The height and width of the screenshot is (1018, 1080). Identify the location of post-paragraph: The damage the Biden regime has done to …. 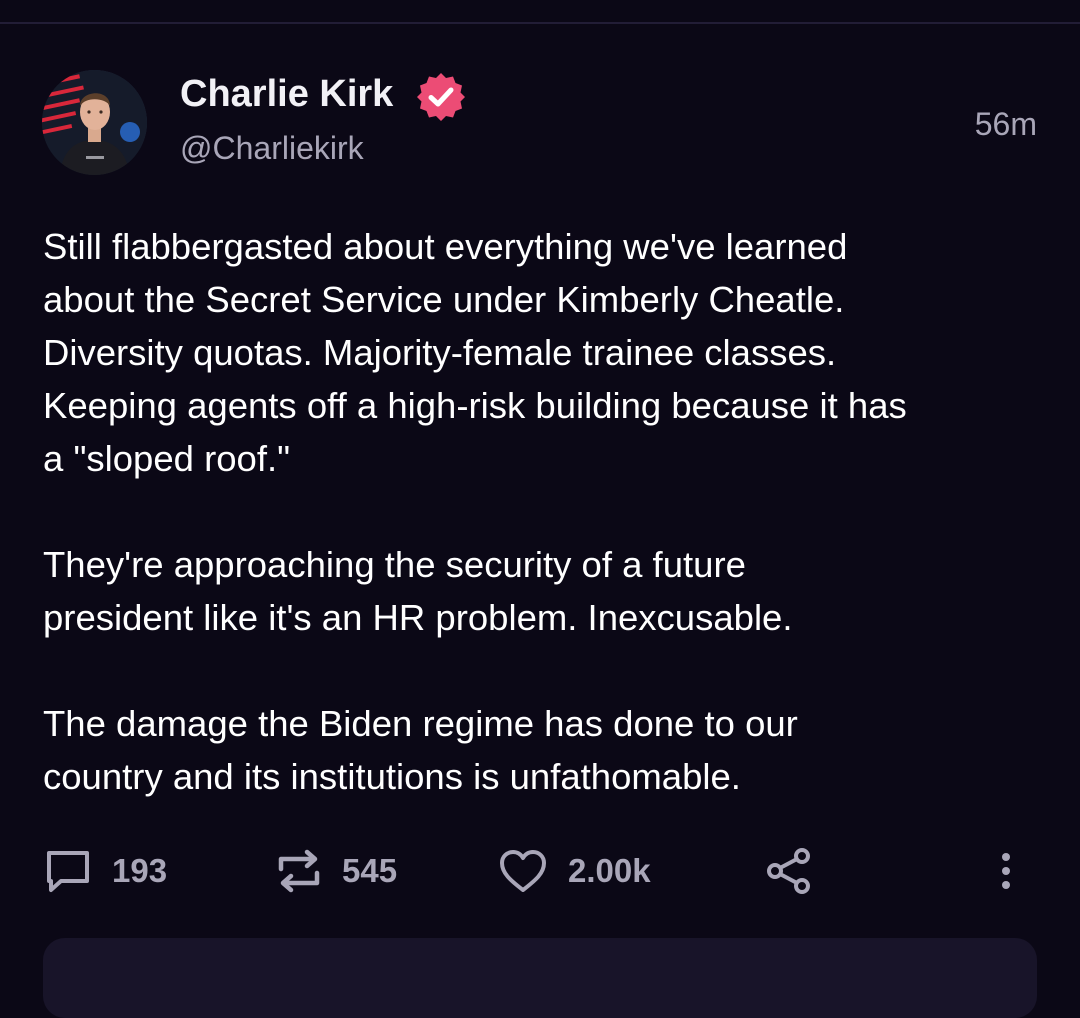
(420, 750).